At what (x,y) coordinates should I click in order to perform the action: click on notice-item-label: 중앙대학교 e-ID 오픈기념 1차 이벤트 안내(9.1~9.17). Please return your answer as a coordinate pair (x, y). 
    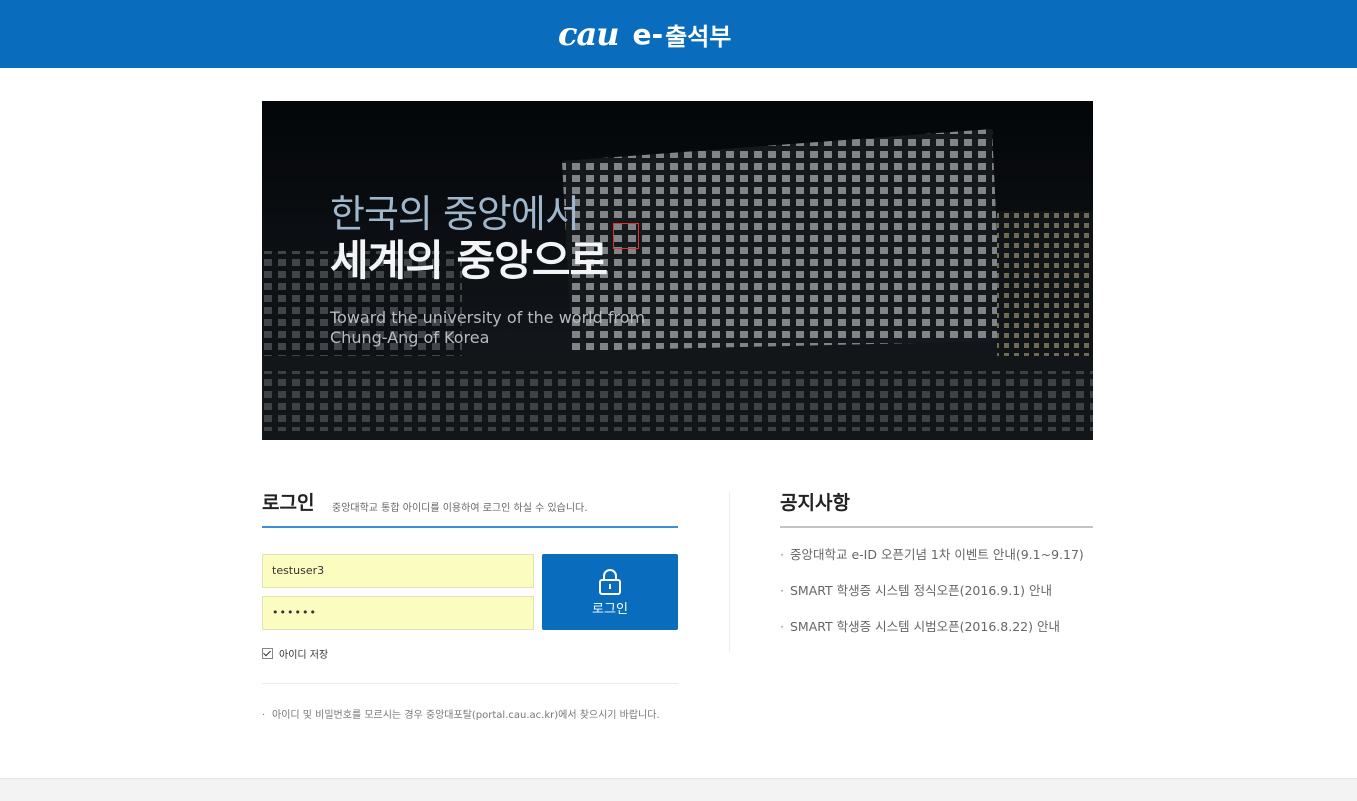
    Looking at the image, I should click on (937, 554).